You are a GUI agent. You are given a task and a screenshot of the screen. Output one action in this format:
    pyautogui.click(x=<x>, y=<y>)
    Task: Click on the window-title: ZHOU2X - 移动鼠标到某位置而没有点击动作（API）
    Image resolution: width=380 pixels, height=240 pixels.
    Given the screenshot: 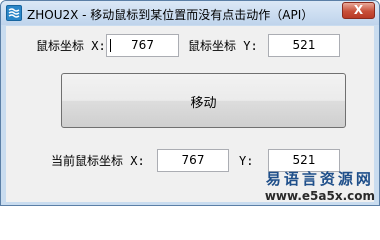 What is the action you would take?
    pyautogui.click(x=170, y=15)
    